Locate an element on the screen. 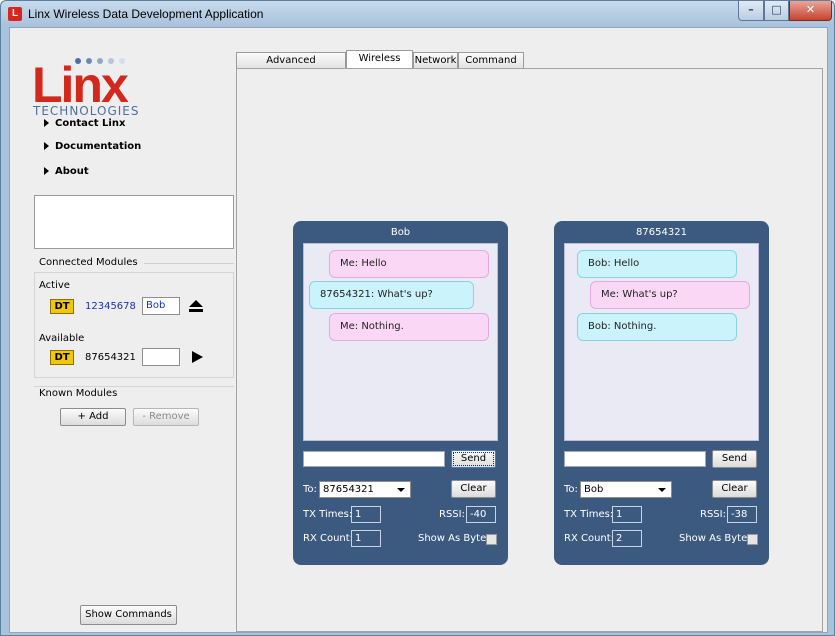 This screenshot has height=636, width=835. message-bubble: 87654321: What's up? is located at coordinates (391, 295).